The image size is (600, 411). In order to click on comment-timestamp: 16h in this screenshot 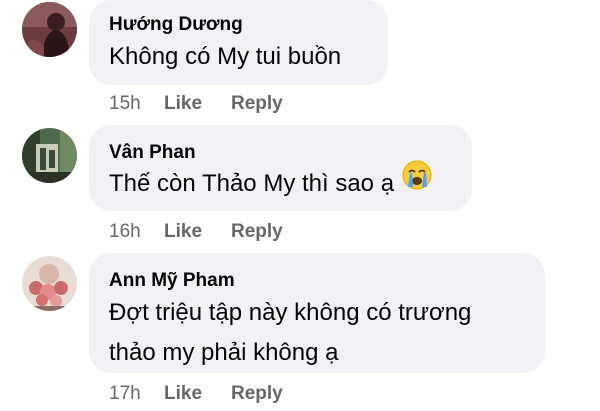, I will do `click(136, 232)`.